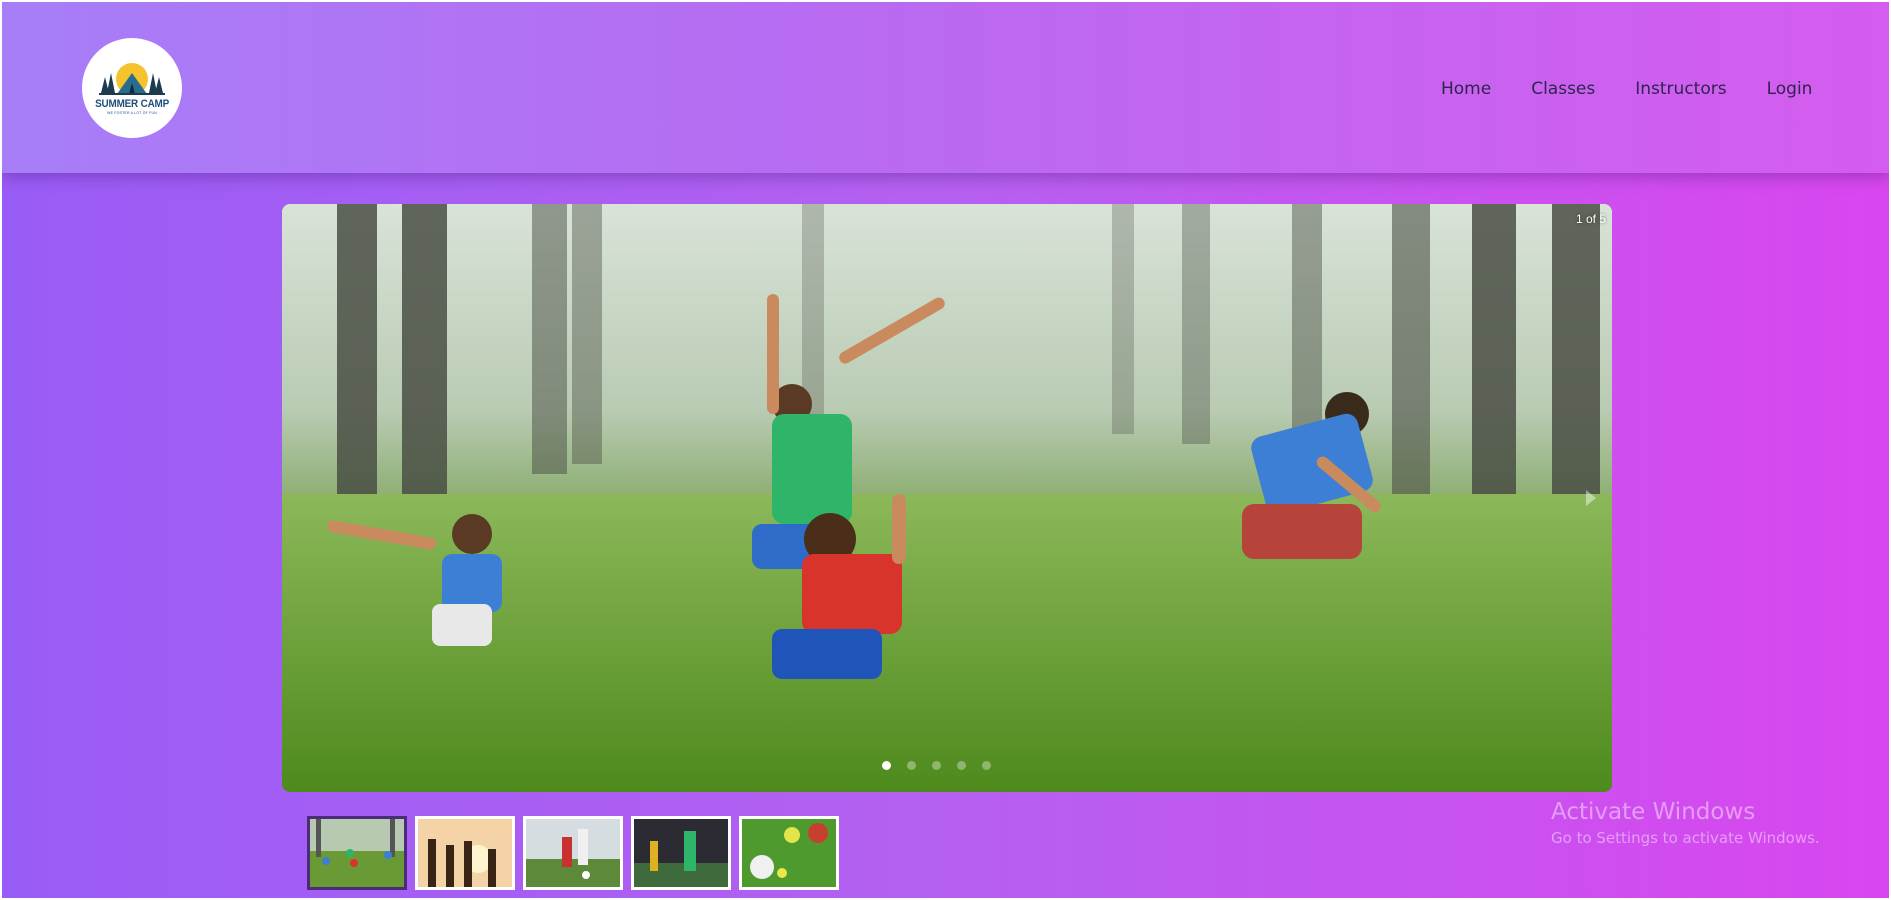  Describe the element at coordinates (1591, 498) in the screenshot. I see `chevron-right-icon` at that location.